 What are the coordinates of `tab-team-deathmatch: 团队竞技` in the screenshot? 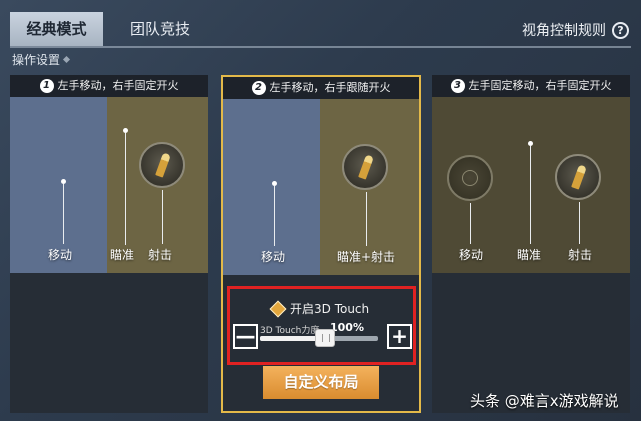 It's located at (160, 29).